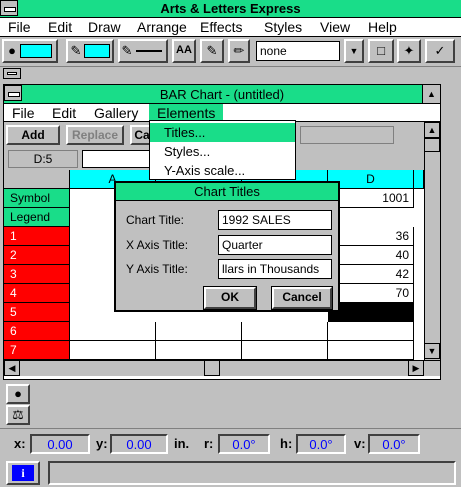 The width and height of the screenshot is (461, 487). I want to click on cell-entry-field, so click(117, 159).